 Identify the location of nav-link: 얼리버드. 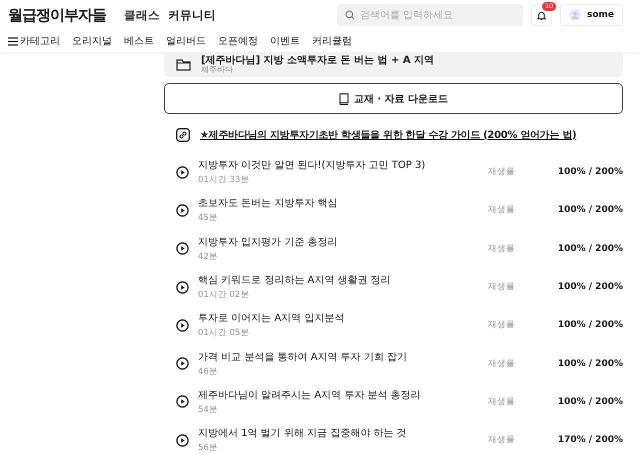
(186, 41).